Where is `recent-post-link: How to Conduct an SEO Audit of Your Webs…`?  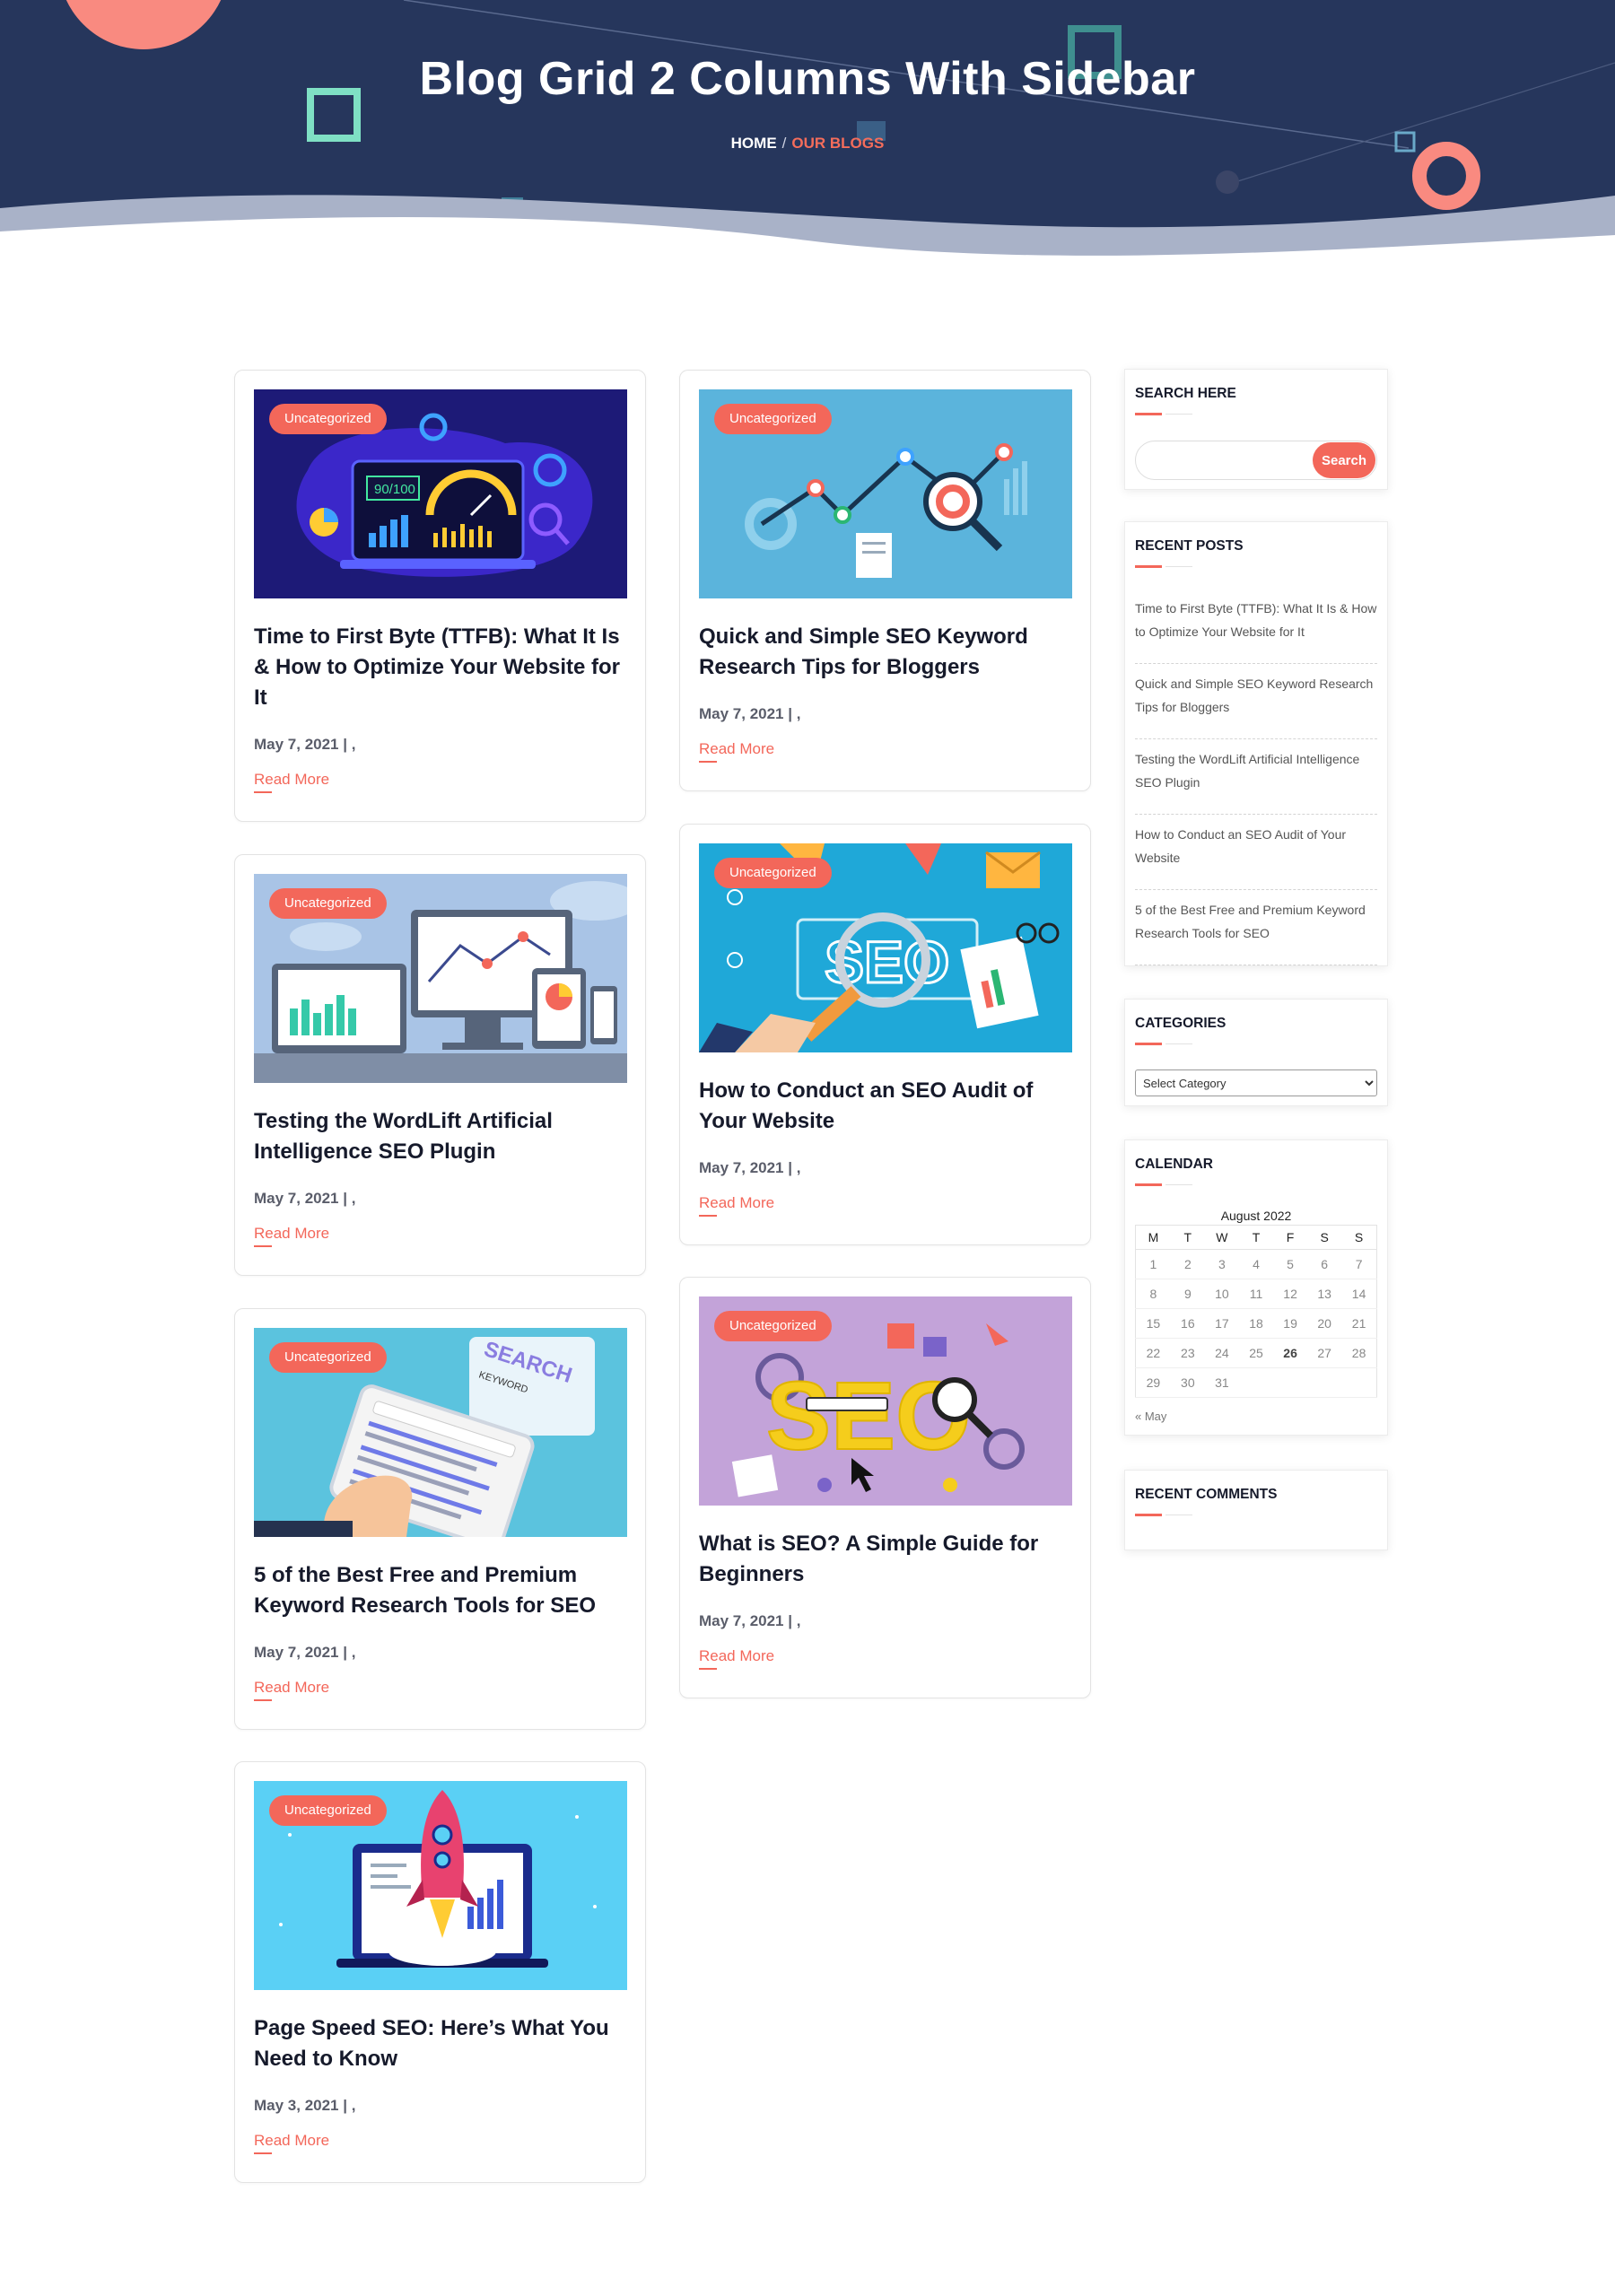
recent-post-link: How to Conduct an SEO Audit of Your Webs… is located at coordinates (1256, 853).